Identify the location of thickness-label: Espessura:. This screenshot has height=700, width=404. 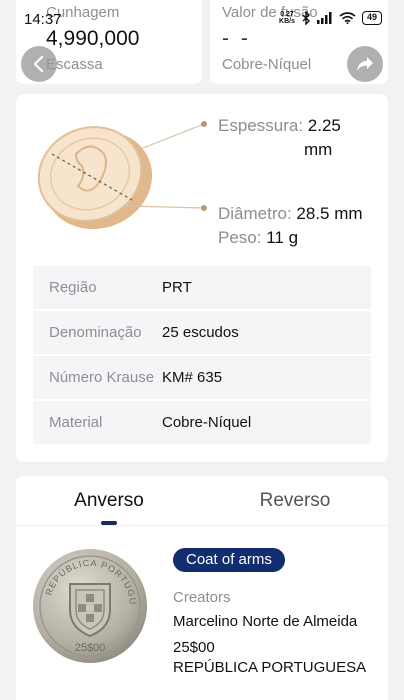
(261, 125).